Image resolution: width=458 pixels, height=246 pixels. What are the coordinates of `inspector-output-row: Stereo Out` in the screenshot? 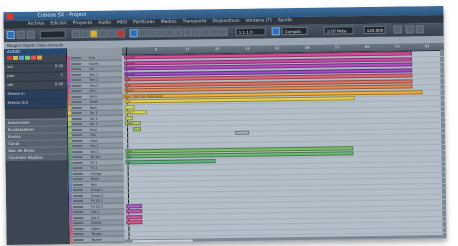 It's located at (35, 104).